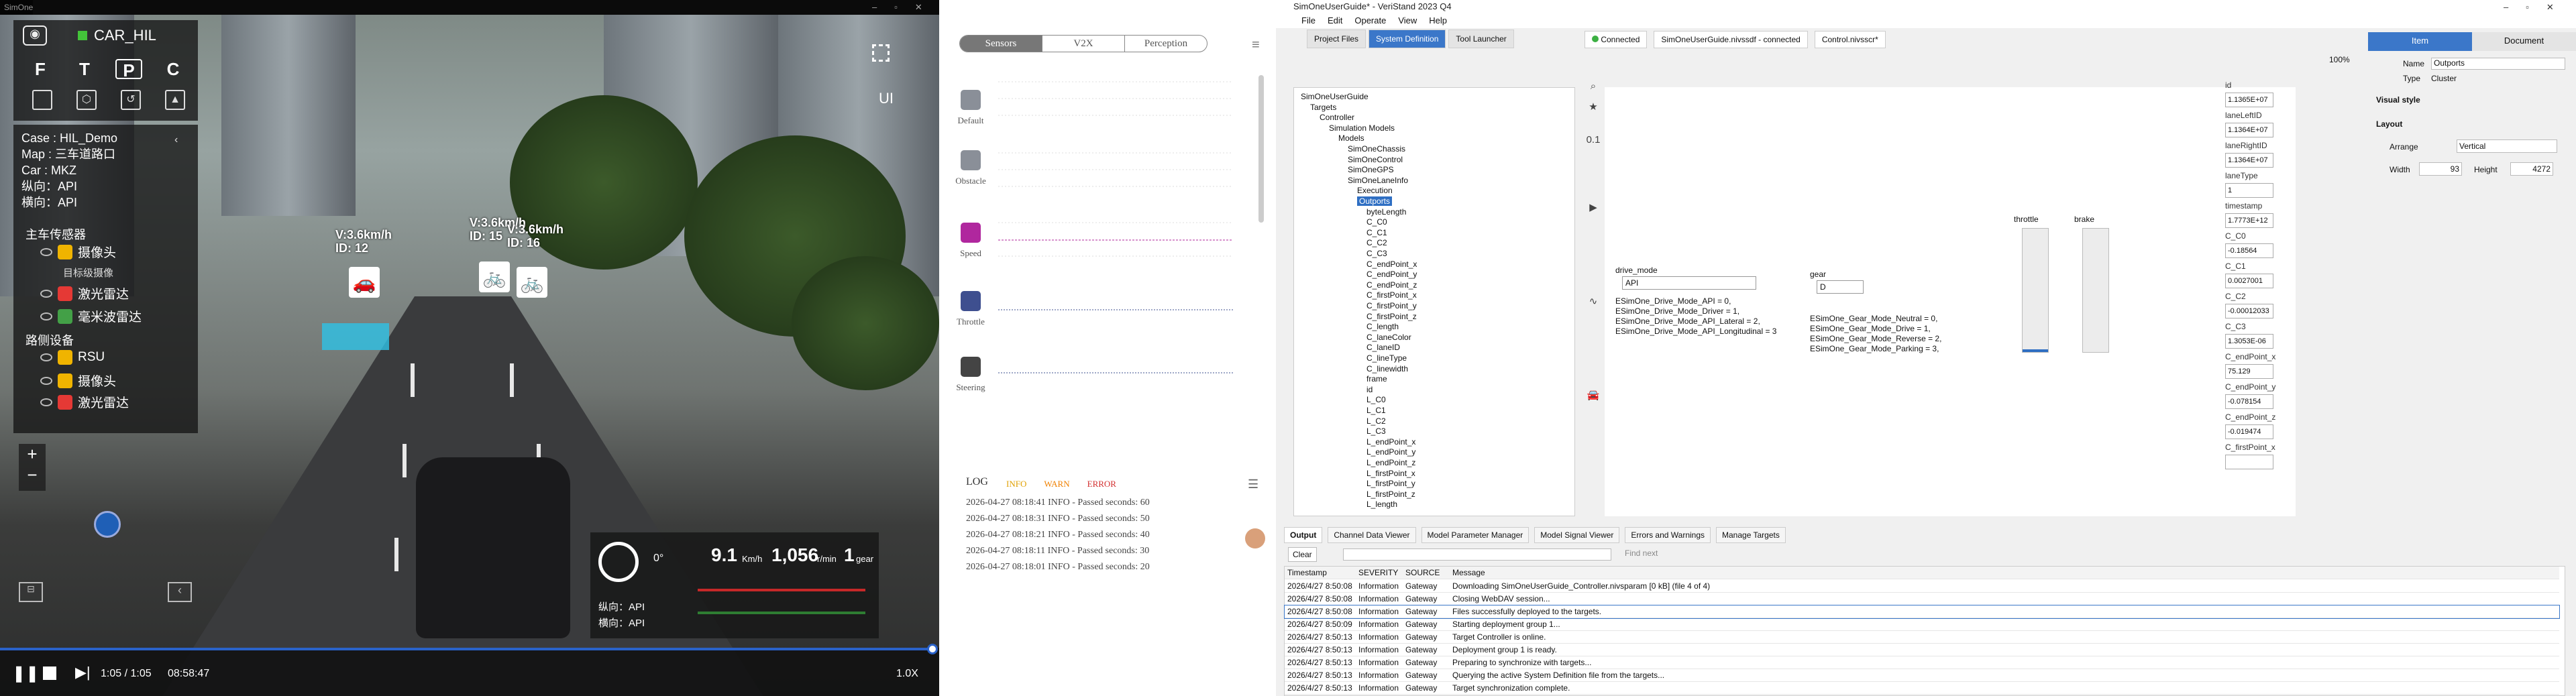 This screenshot has height=696, width=2576. What do you see at coordinates (1593, 302) in the screenshot?
I see `graph-icon: ∿` at bounding box center [1593, 302].